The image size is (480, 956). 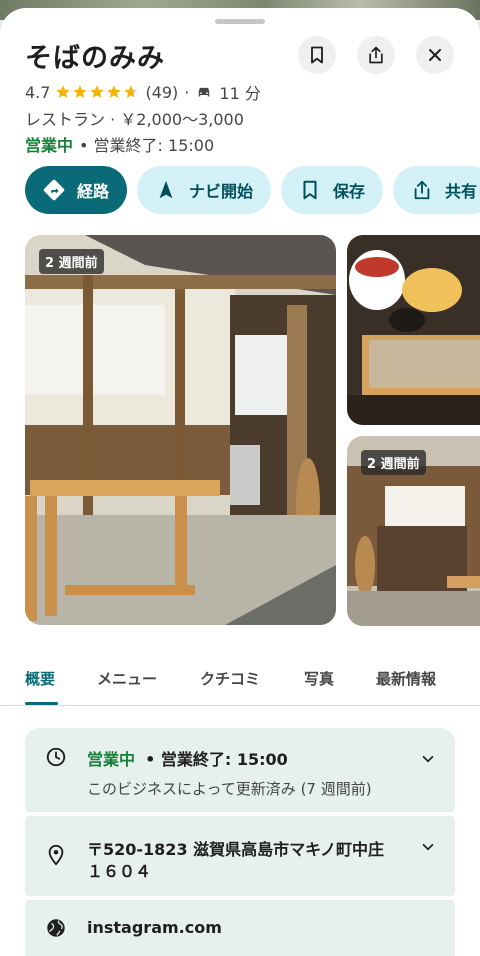 What do you see at coordinates (147, 145) in the screenshot?
I see `close-time: • 営業終了: 15:00` at bounding box center [147, 145].